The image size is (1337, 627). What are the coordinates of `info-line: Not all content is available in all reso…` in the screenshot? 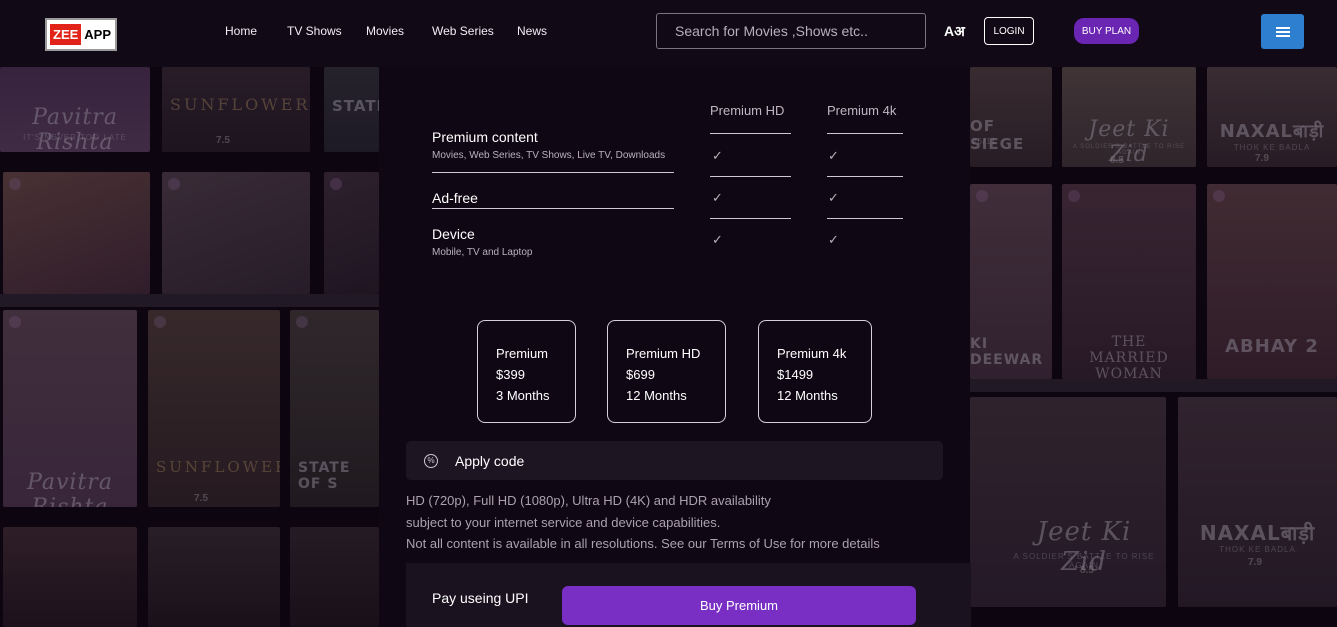 It's located at (643, 543).